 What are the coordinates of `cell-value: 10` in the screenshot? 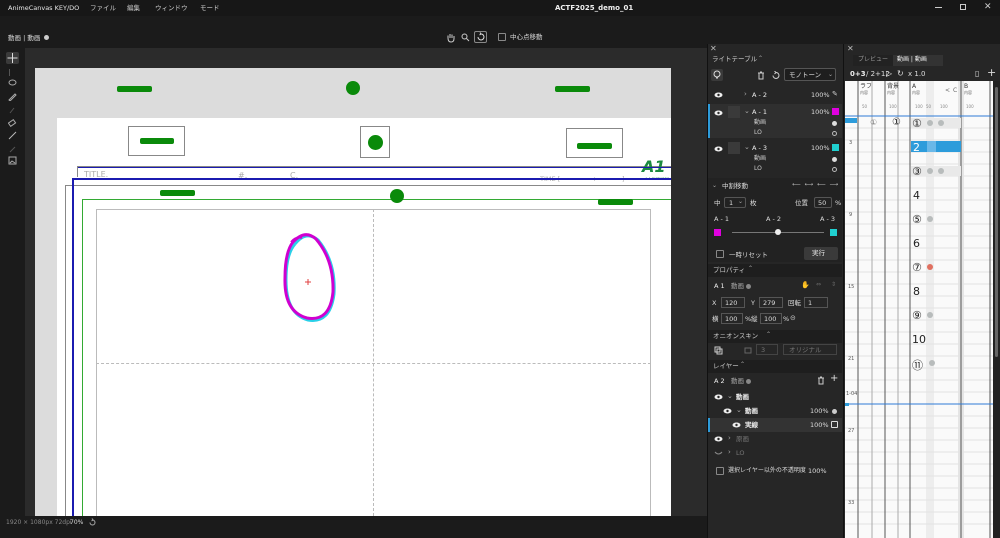 It's located at (919, 339).